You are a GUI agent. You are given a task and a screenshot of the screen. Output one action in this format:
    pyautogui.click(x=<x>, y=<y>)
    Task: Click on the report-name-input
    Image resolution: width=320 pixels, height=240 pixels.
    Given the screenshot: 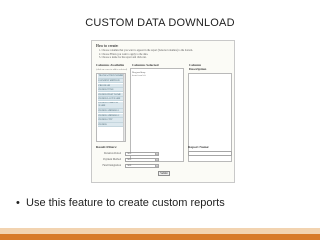 What is the action you would take?
    pyautogui.click(x=210, y=153)
    